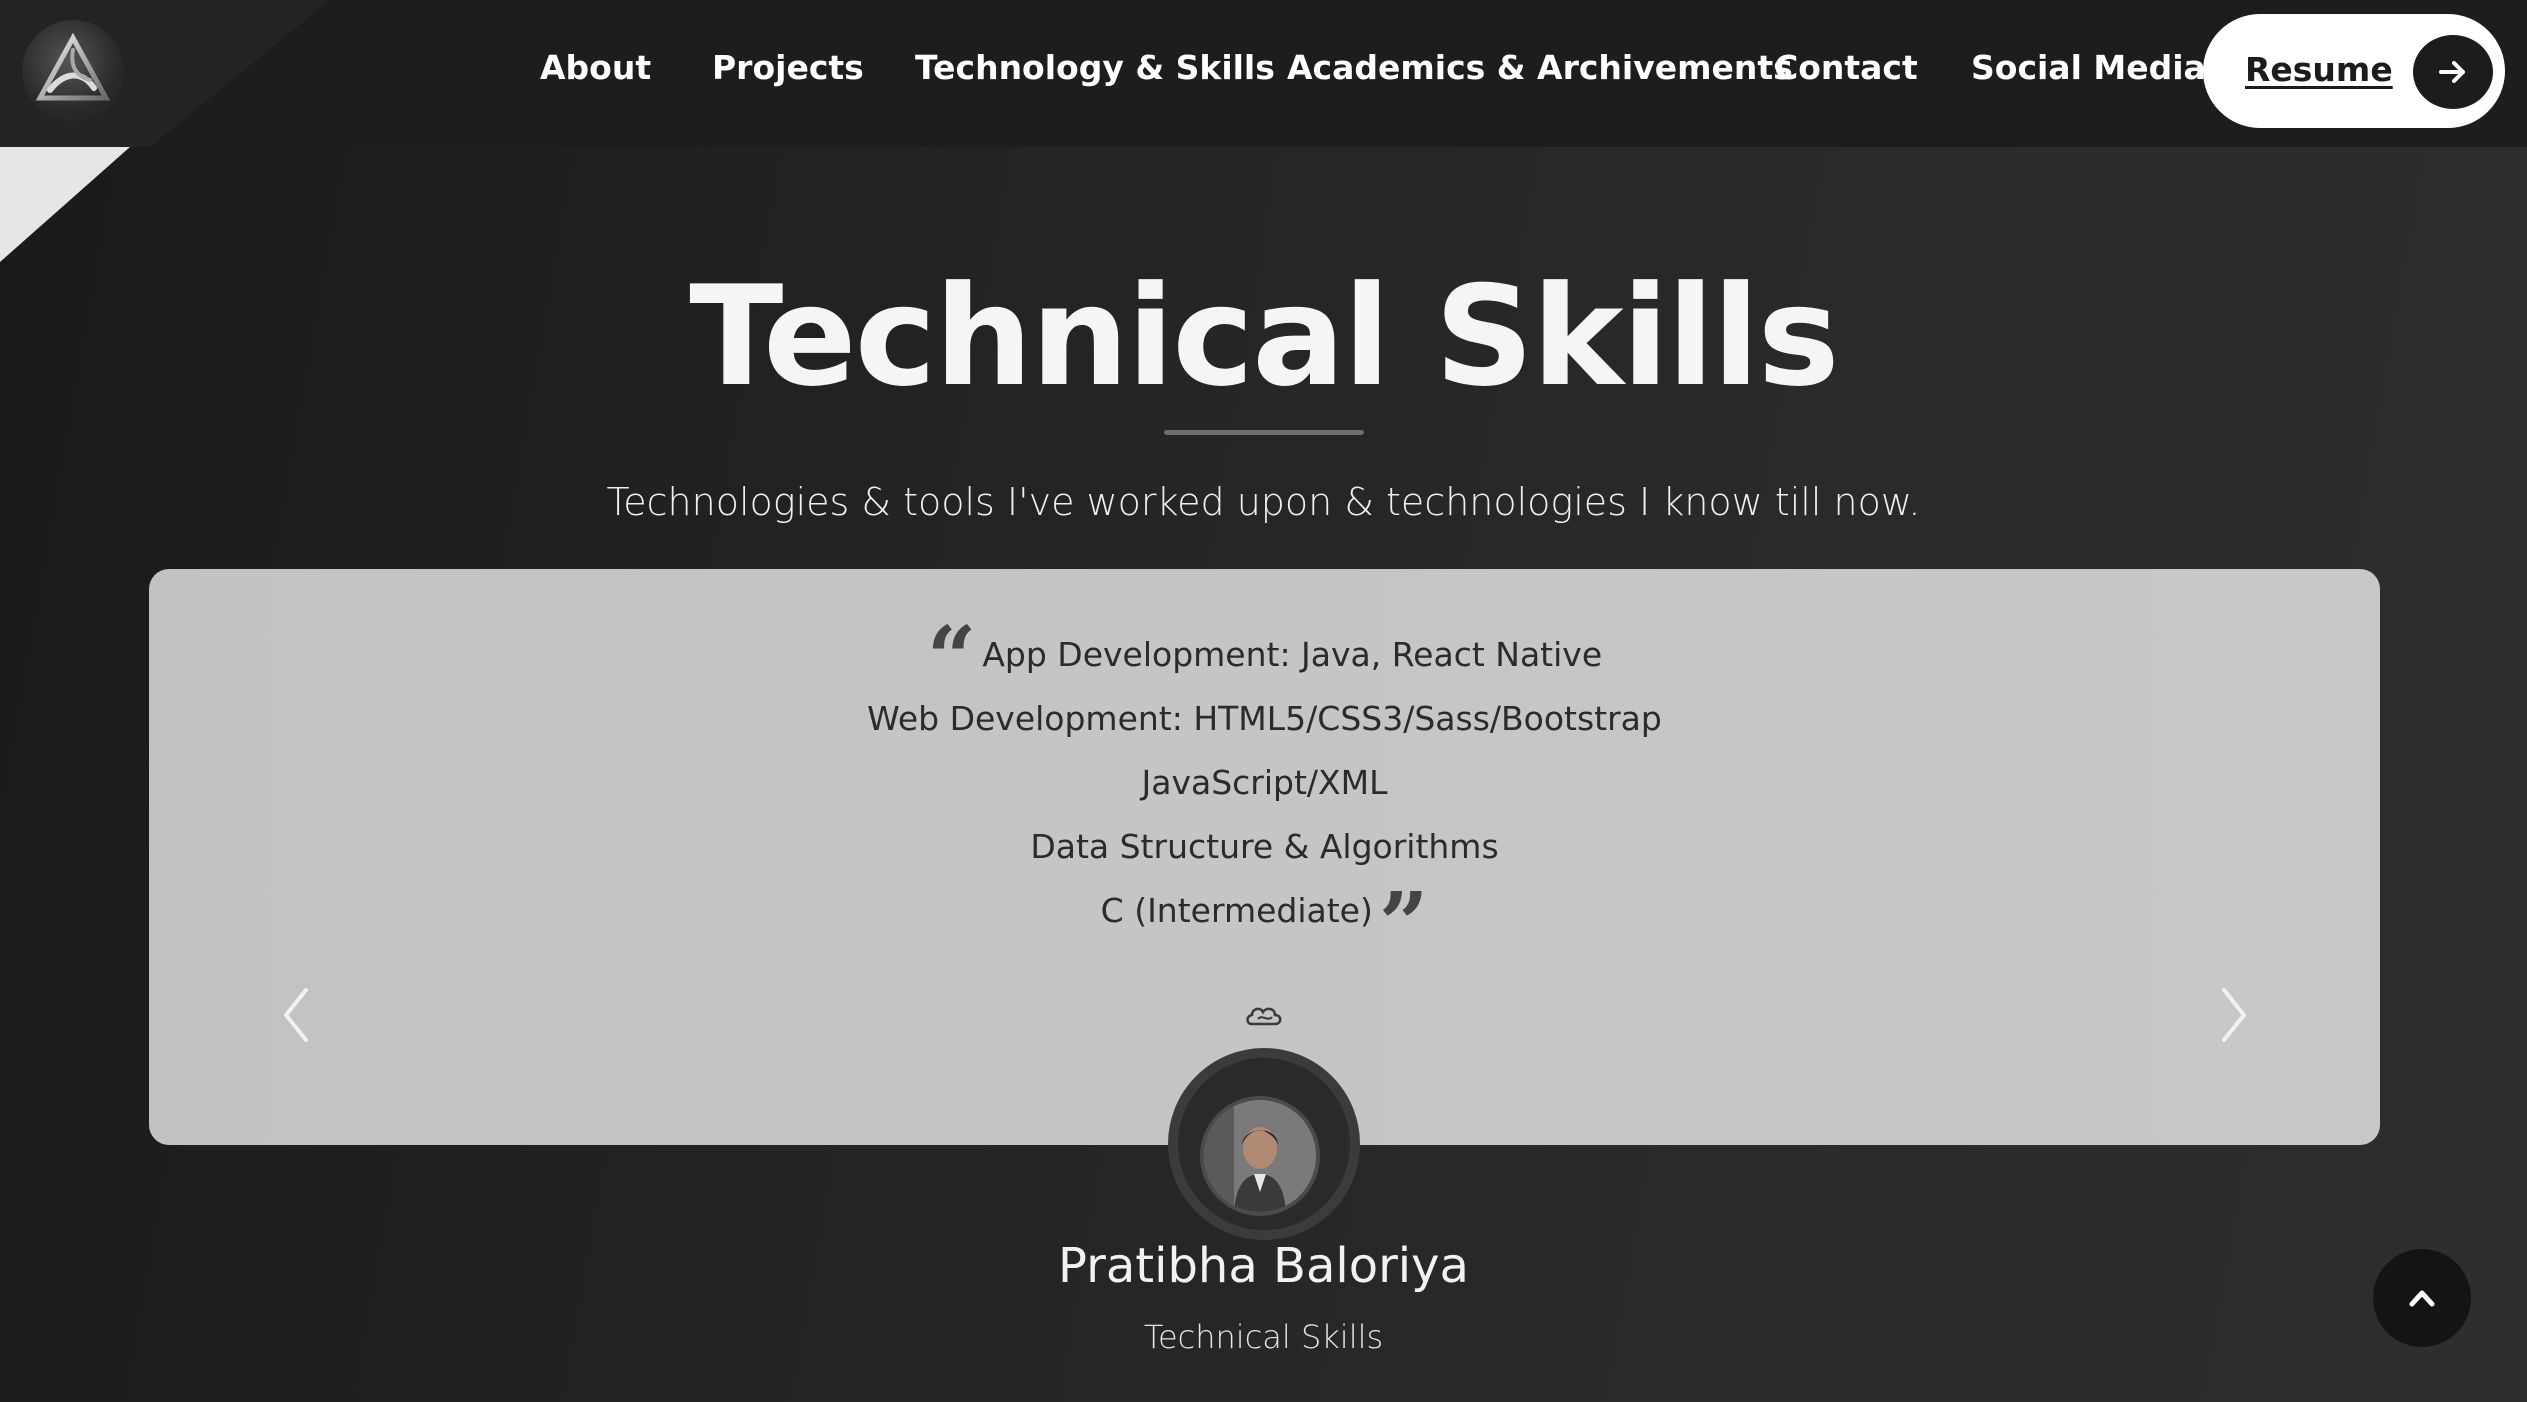  I want to click on section-title: Technical Skills, so click(1264, 336).